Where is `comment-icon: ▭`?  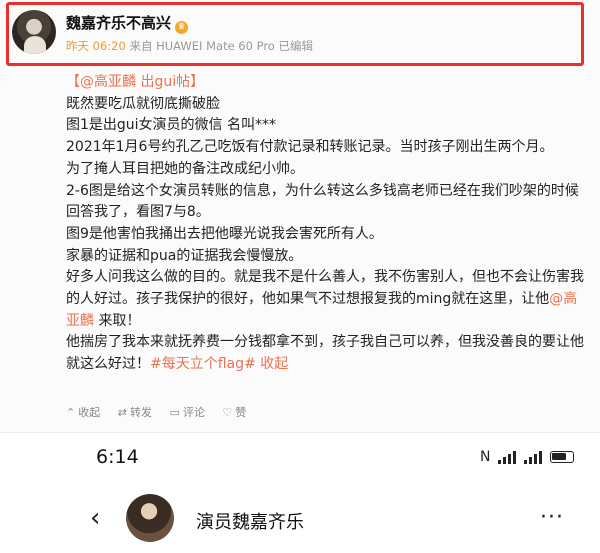
comment-icon: ▭ is located at coordinates (174, 412).